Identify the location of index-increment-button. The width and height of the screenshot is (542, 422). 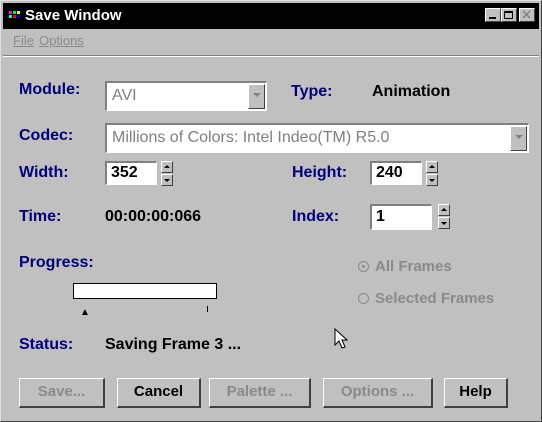
(444, 210).